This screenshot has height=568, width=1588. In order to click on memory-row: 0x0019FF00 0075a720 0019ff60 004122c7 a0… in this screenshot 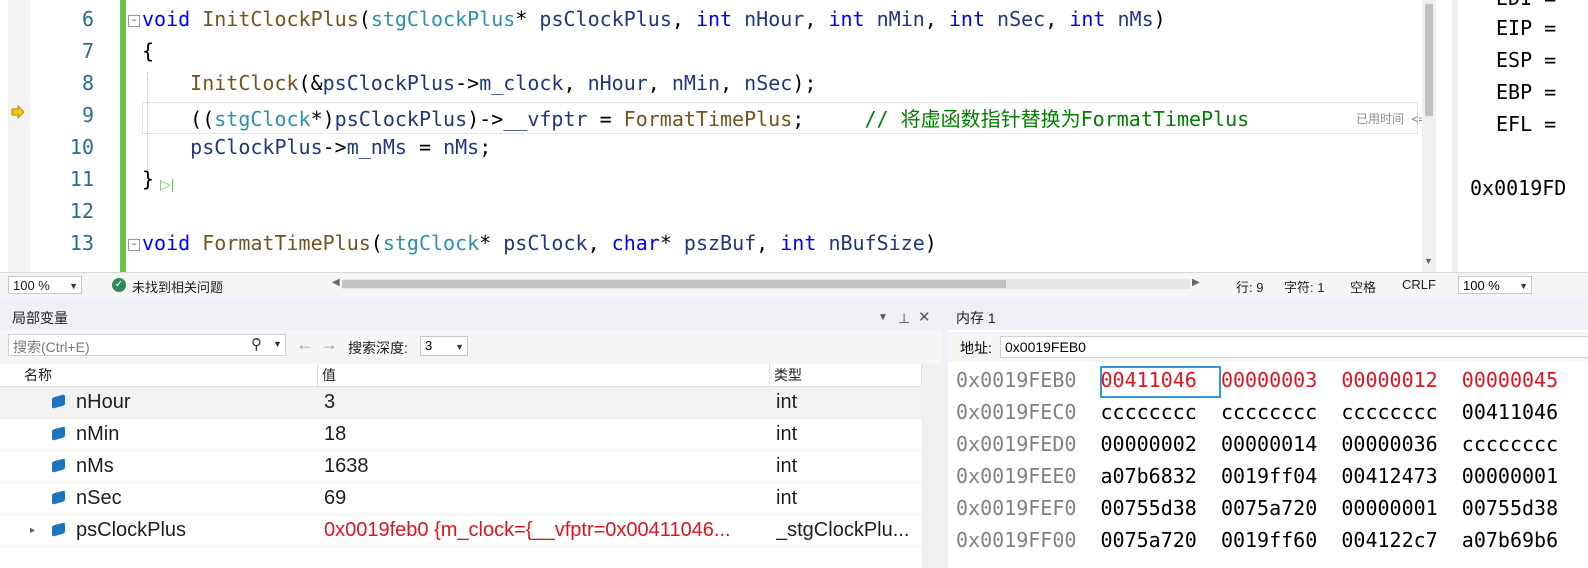, I will do `click(1257, 540)`.